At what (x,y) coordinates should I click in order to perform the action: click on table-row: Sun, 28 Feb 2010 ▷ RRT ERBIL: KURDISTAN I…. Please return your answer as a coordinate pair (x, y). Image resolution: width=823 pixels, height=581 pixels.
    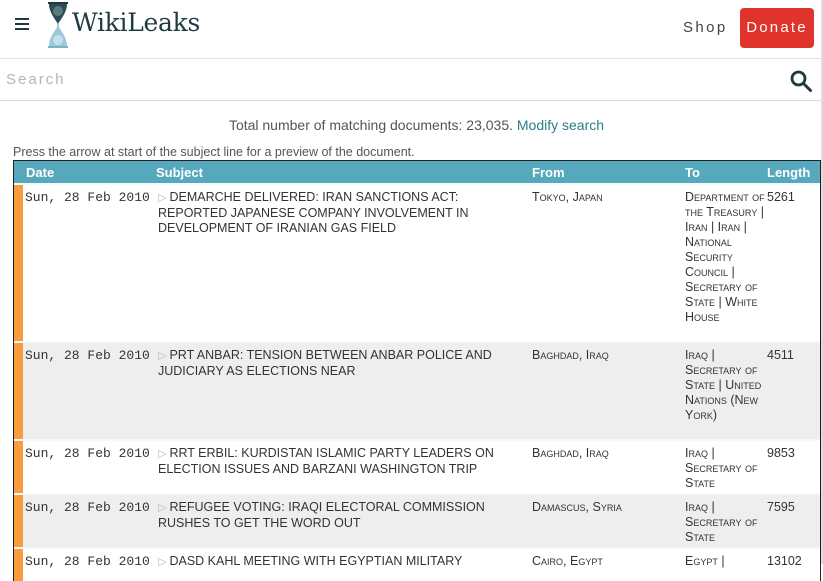
    Looking at the image, I should click on (417, 467).